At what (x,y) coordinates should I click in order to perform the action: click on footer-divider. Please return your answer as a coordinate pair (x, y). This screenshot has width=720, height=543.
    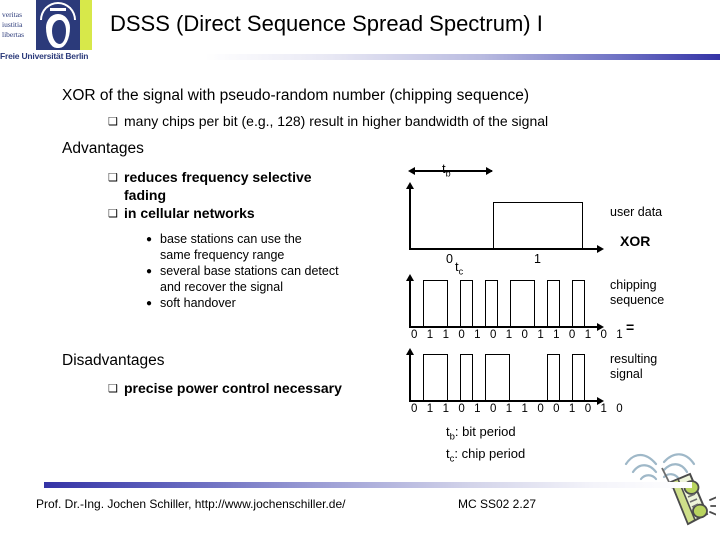
    Looking at the image, I should click on (368, 485).